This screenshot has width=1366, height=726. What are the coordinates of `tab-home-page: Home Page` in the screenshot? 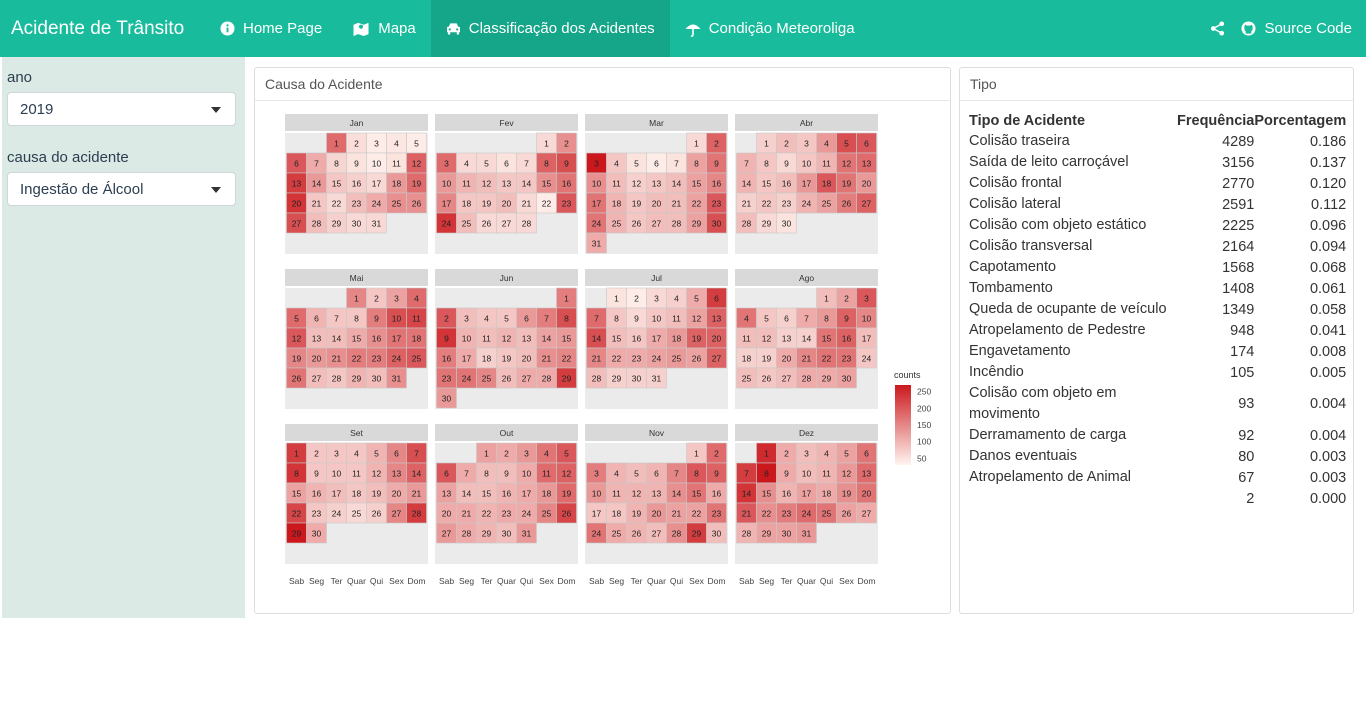 It's located at (271, 28).